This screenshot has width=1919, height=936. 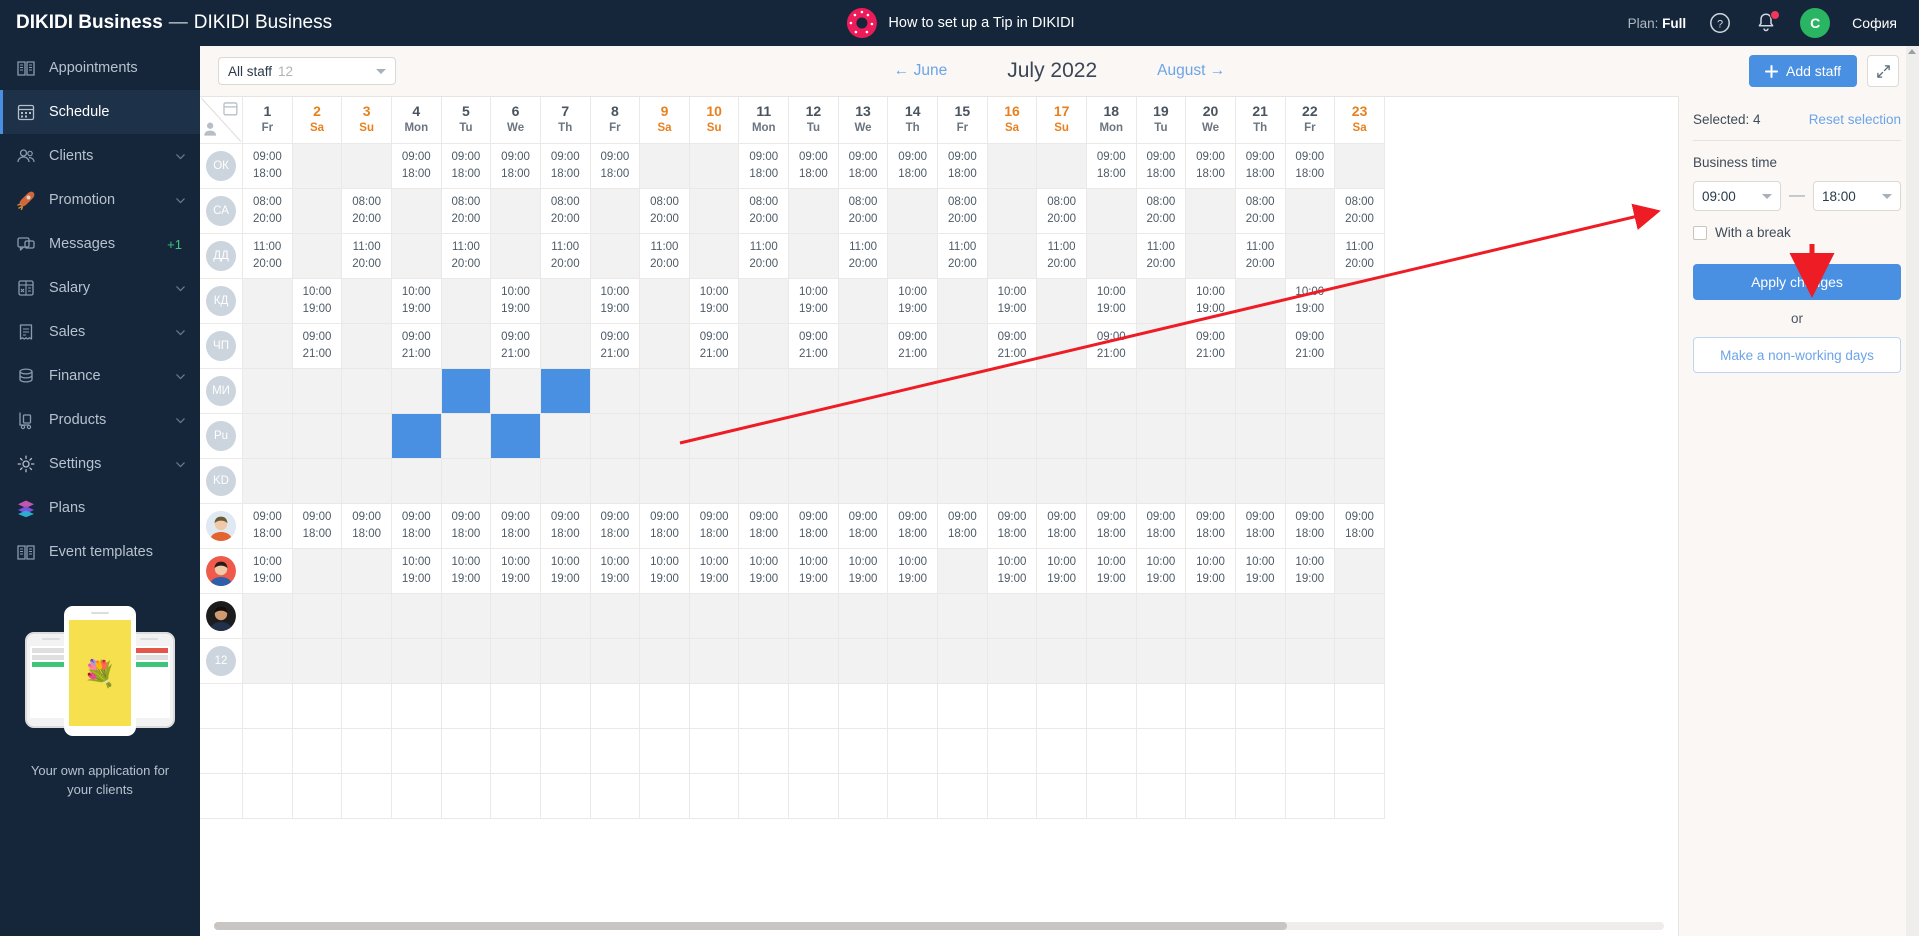 What do you see at coordinates (615, 120) in the screenshot?
I see `day-header-8: 8 Fr` at bounding box center [615, 120].